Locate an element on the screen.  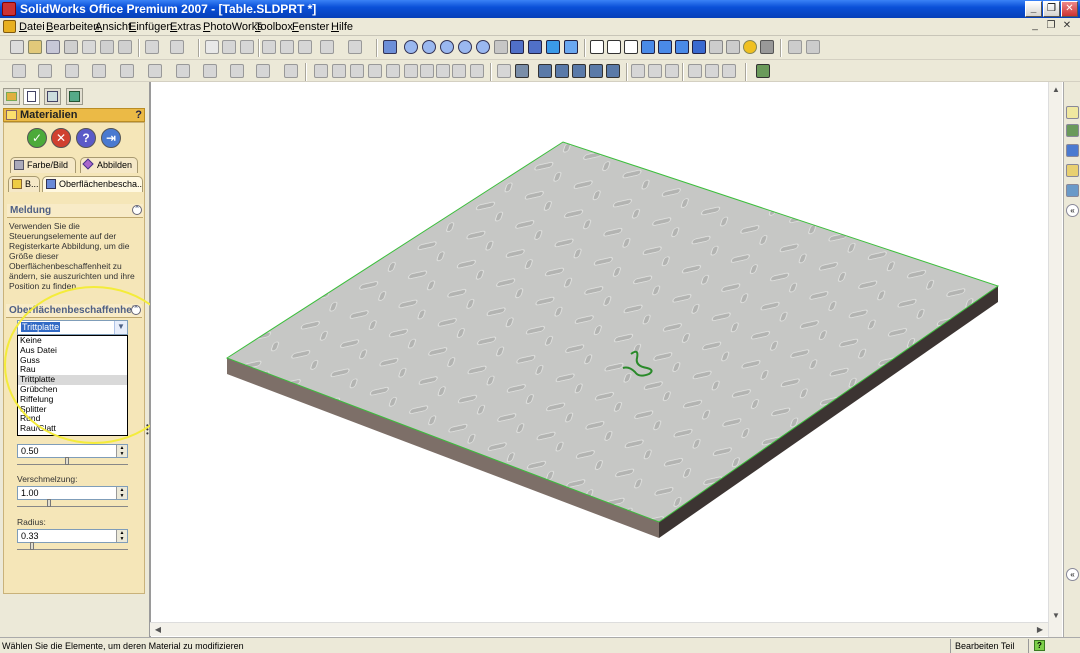
texture-dropdown: Trittplatte ▼ is located at coordinates (72, 327).